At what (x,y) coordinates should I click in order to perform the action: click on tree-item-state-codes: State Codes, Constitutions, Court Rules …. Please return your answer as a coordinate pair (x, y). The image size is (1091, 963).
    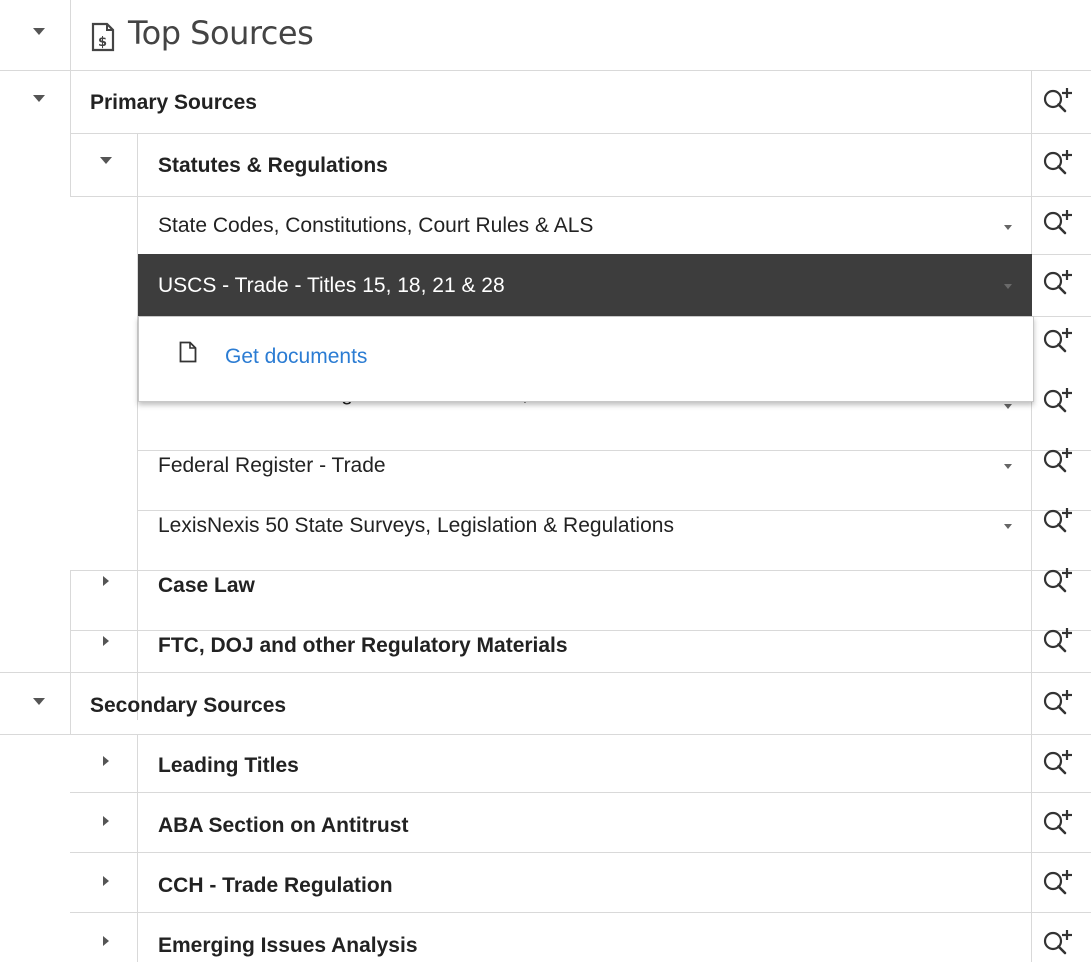
    Looking at the image, I should click on (375, 226).